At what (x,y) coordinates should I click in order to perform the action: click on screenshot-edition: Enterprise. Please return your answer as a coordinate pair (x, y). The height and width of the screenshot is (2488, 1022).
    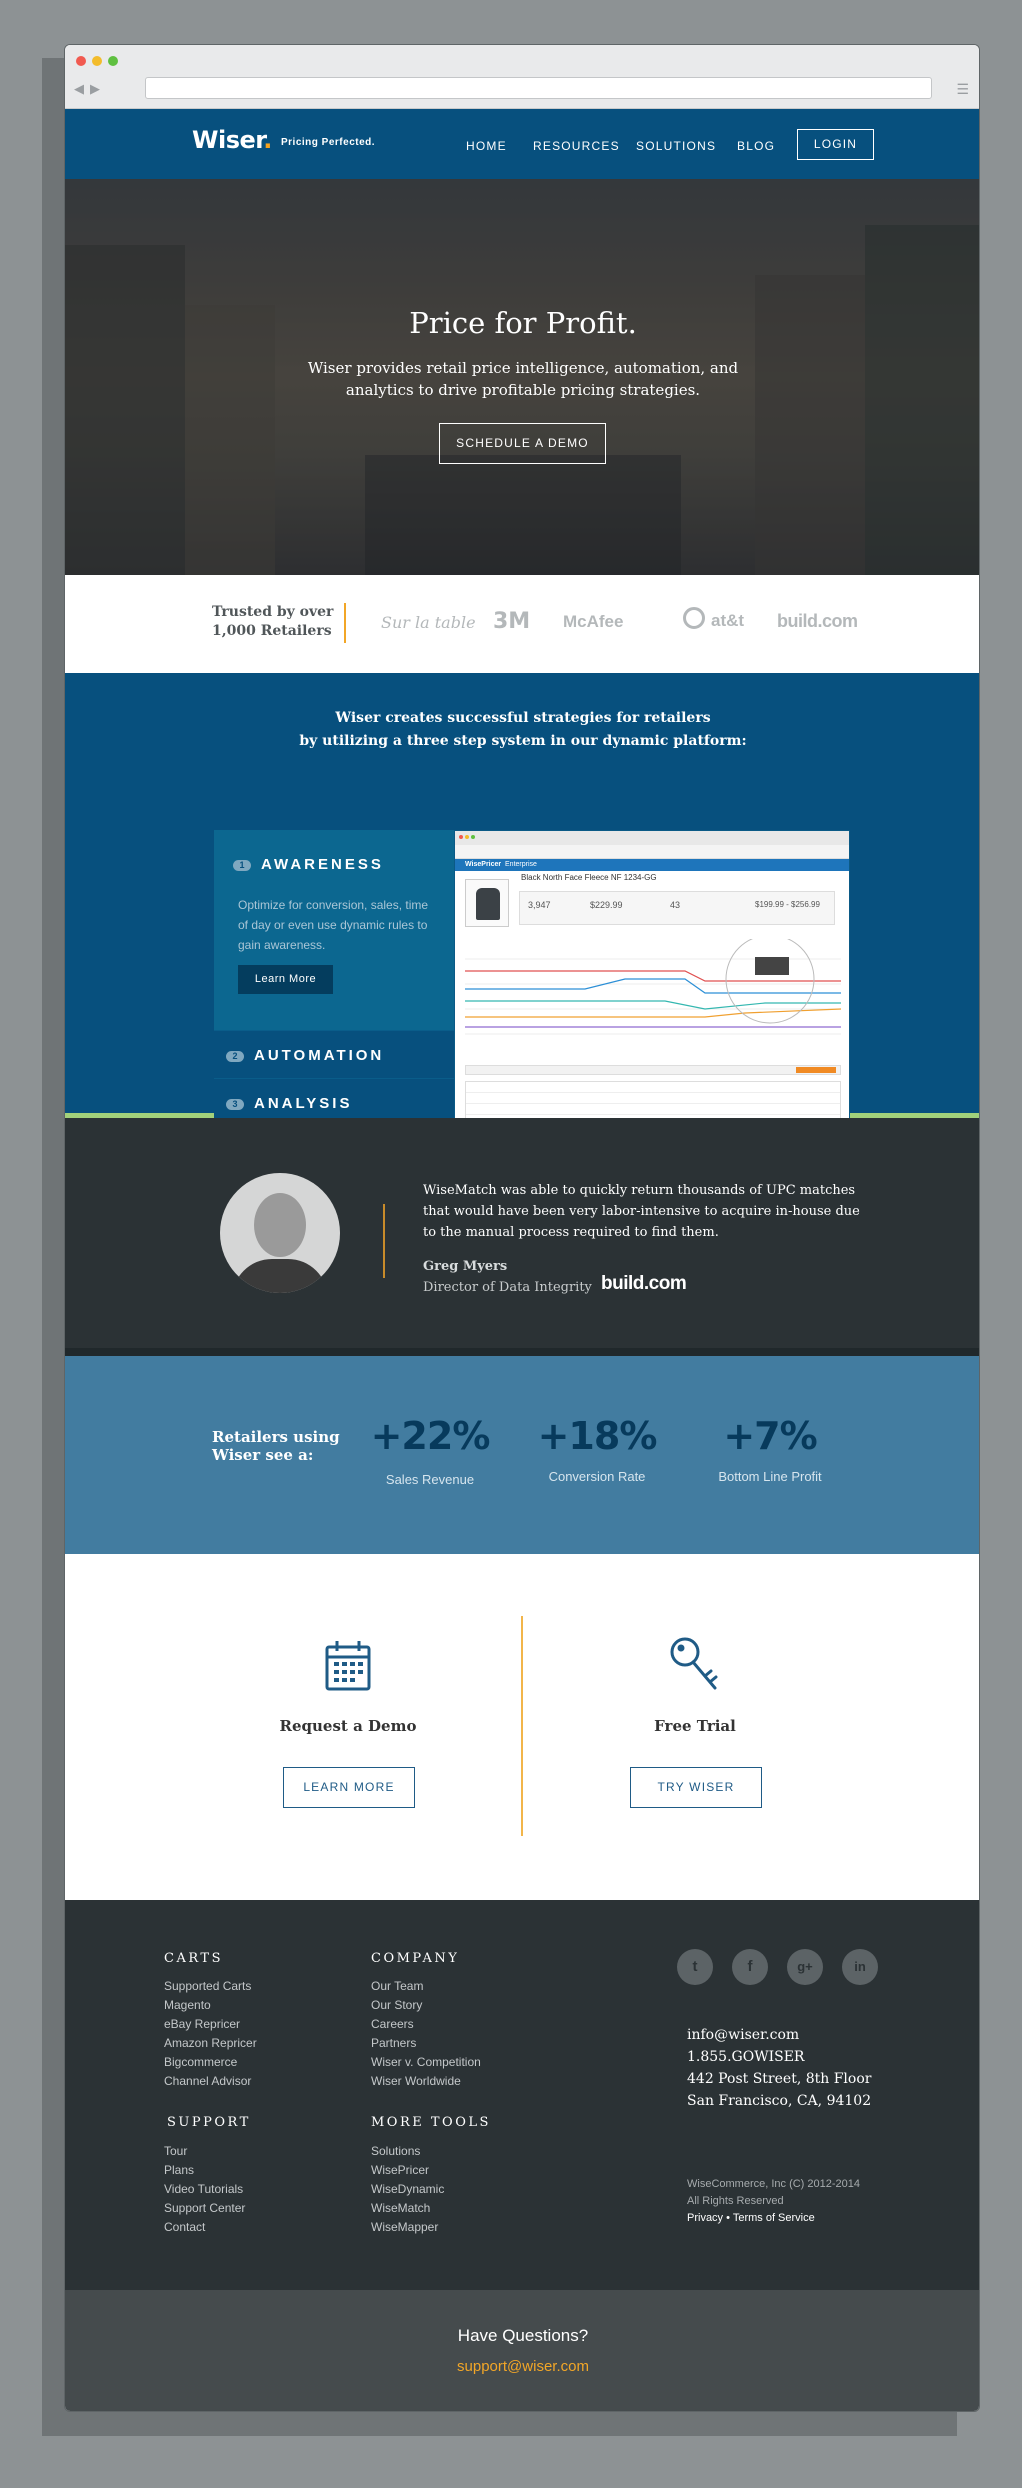
    Looking at the image, I should click on (521, 864).